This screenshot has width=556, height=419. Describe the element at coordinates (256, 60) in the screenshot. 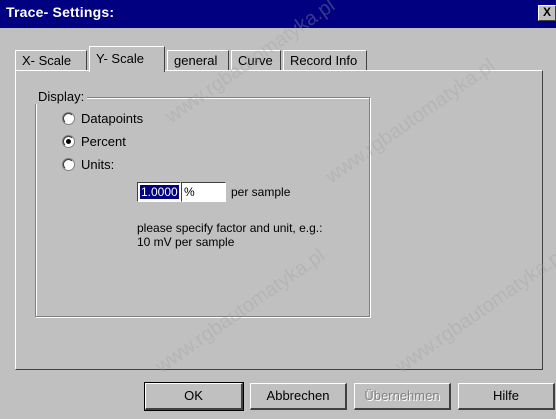

I see `tab-curve: Curve` at that location.